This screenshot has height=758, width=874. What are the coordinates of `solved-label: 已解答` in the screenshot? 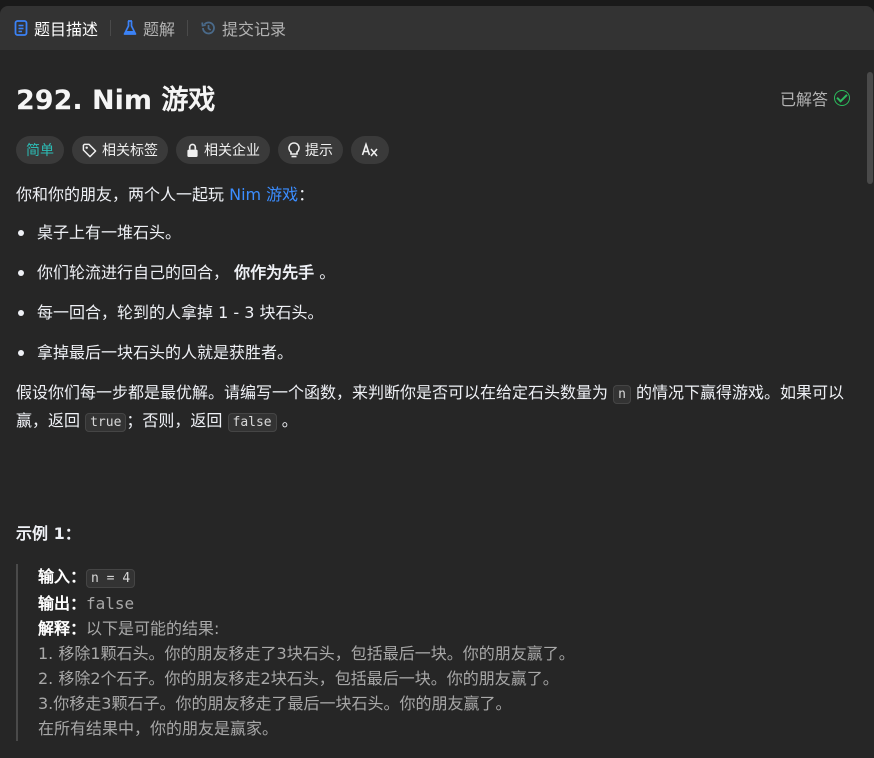 It's located at (803, 99).